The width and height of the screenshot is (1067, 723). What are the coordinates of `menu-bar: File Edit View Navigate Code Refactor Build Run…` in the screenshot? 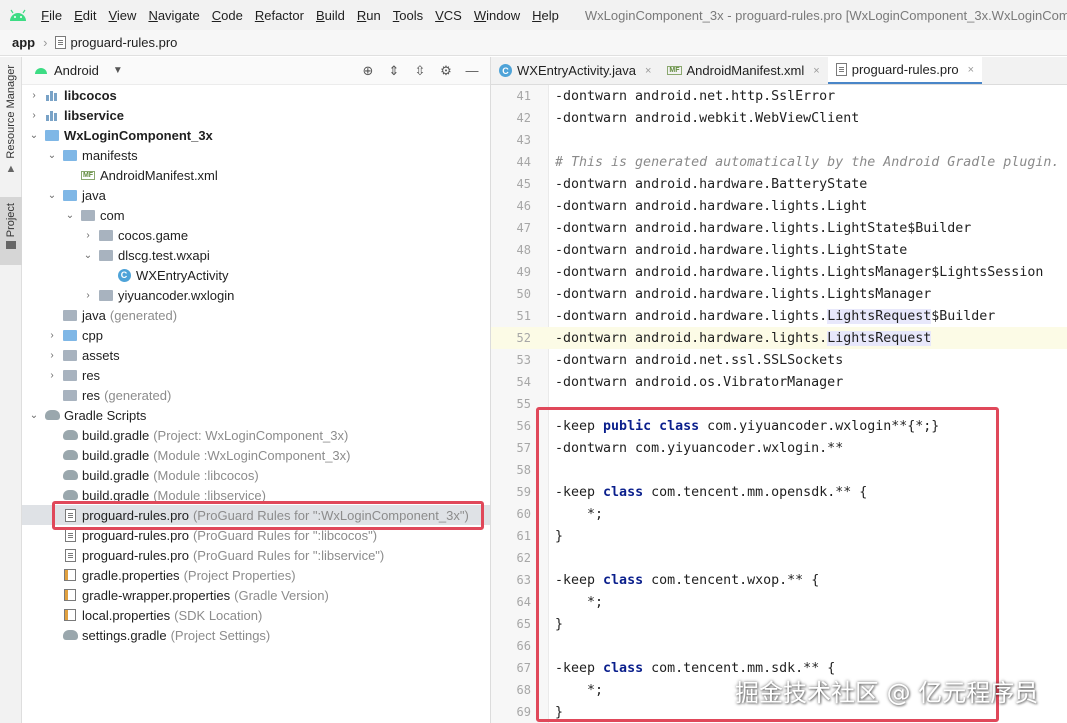 It's located at (533, 15).